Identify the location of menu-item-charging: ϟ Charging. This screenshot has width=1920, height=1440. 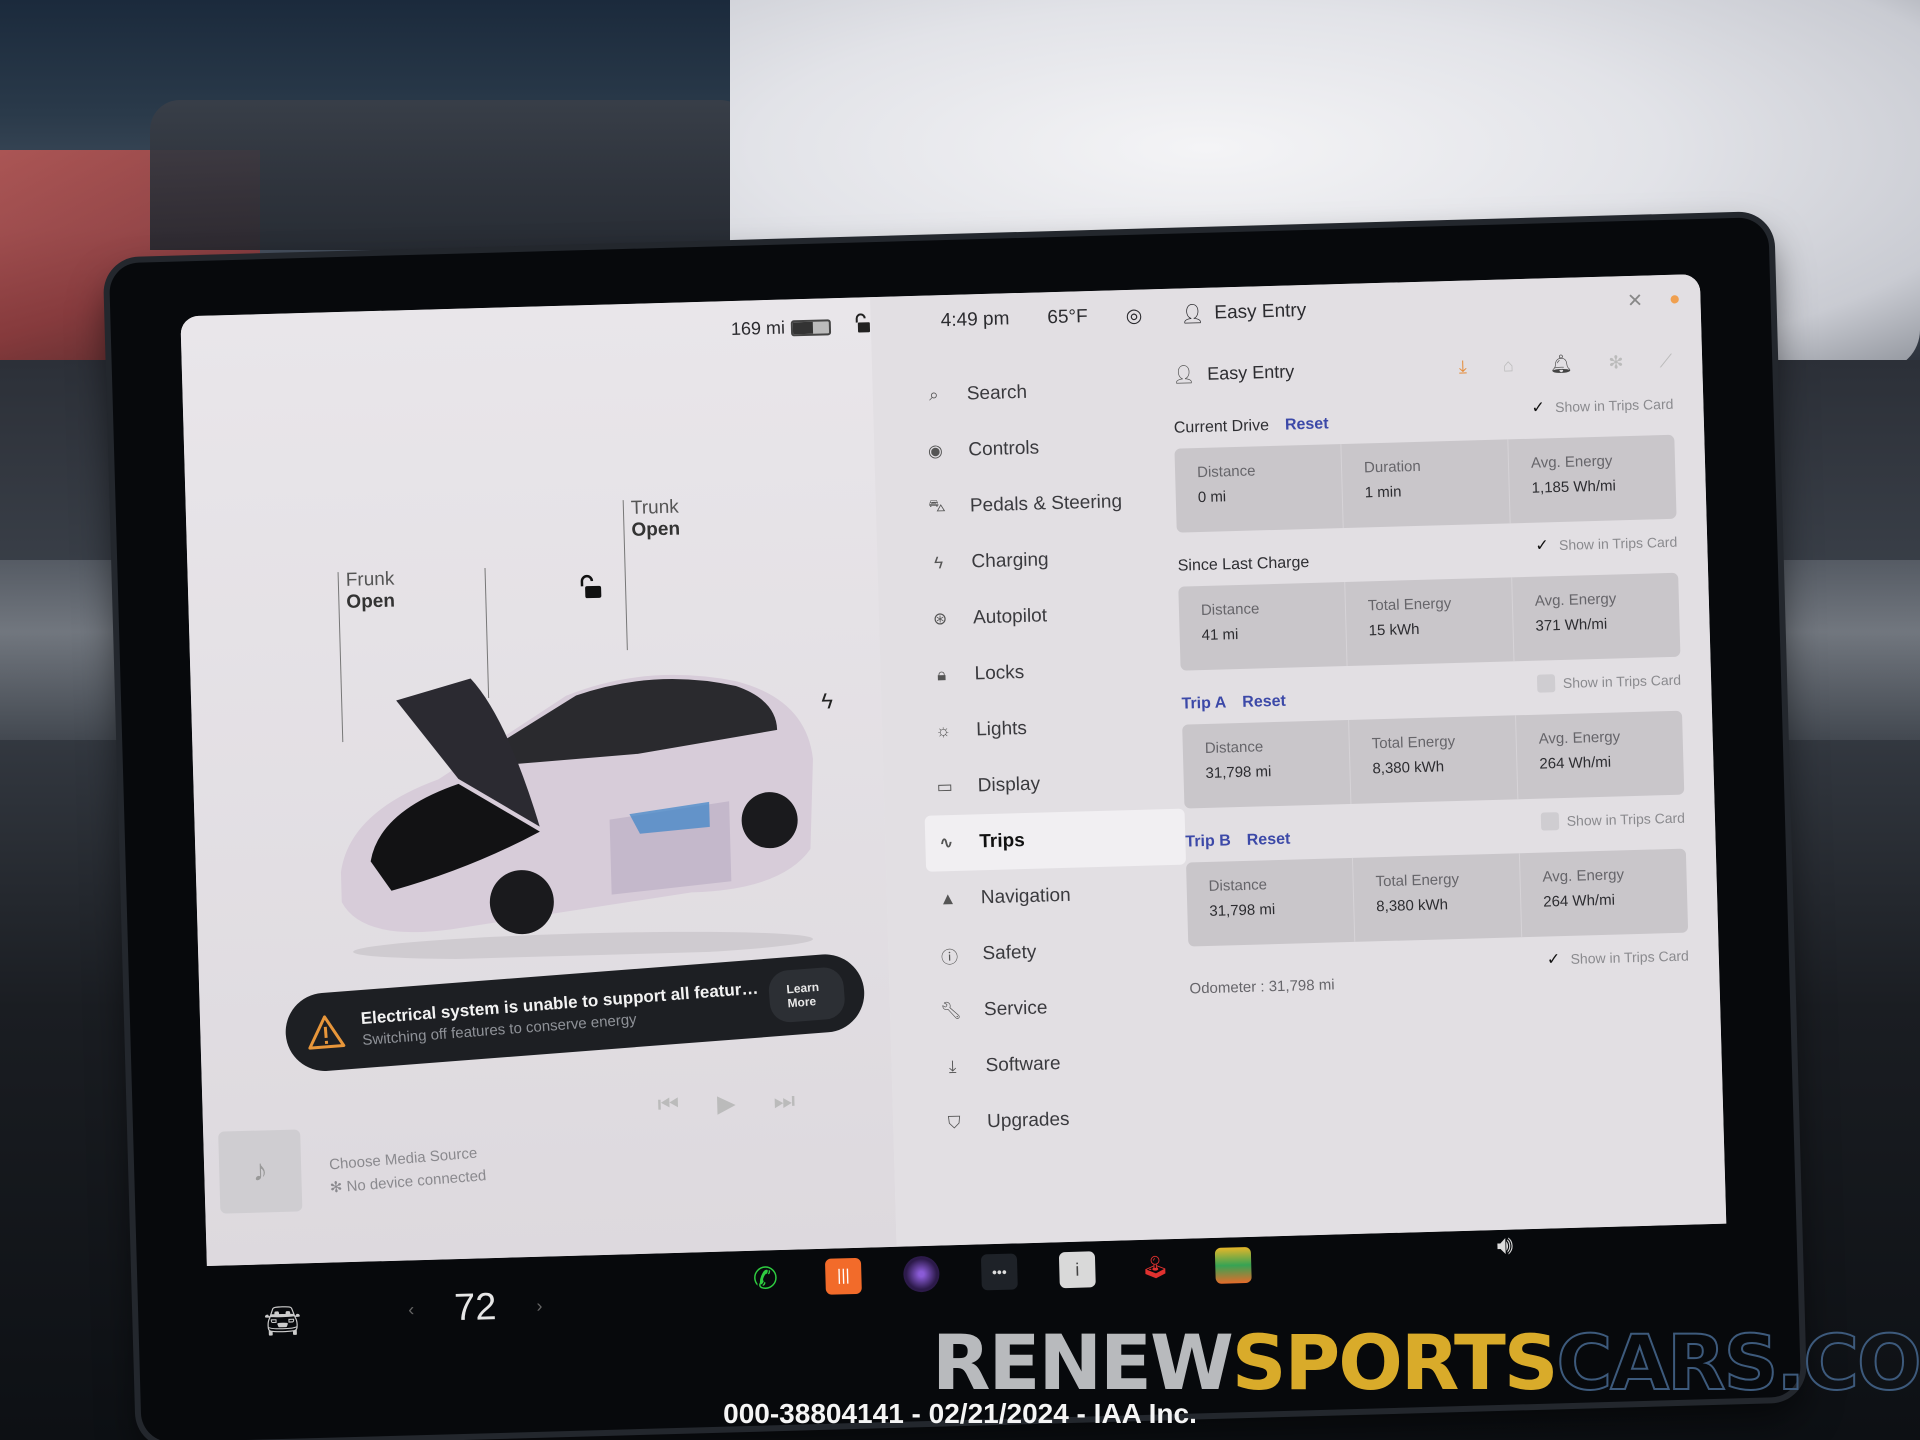
(1037, 560).